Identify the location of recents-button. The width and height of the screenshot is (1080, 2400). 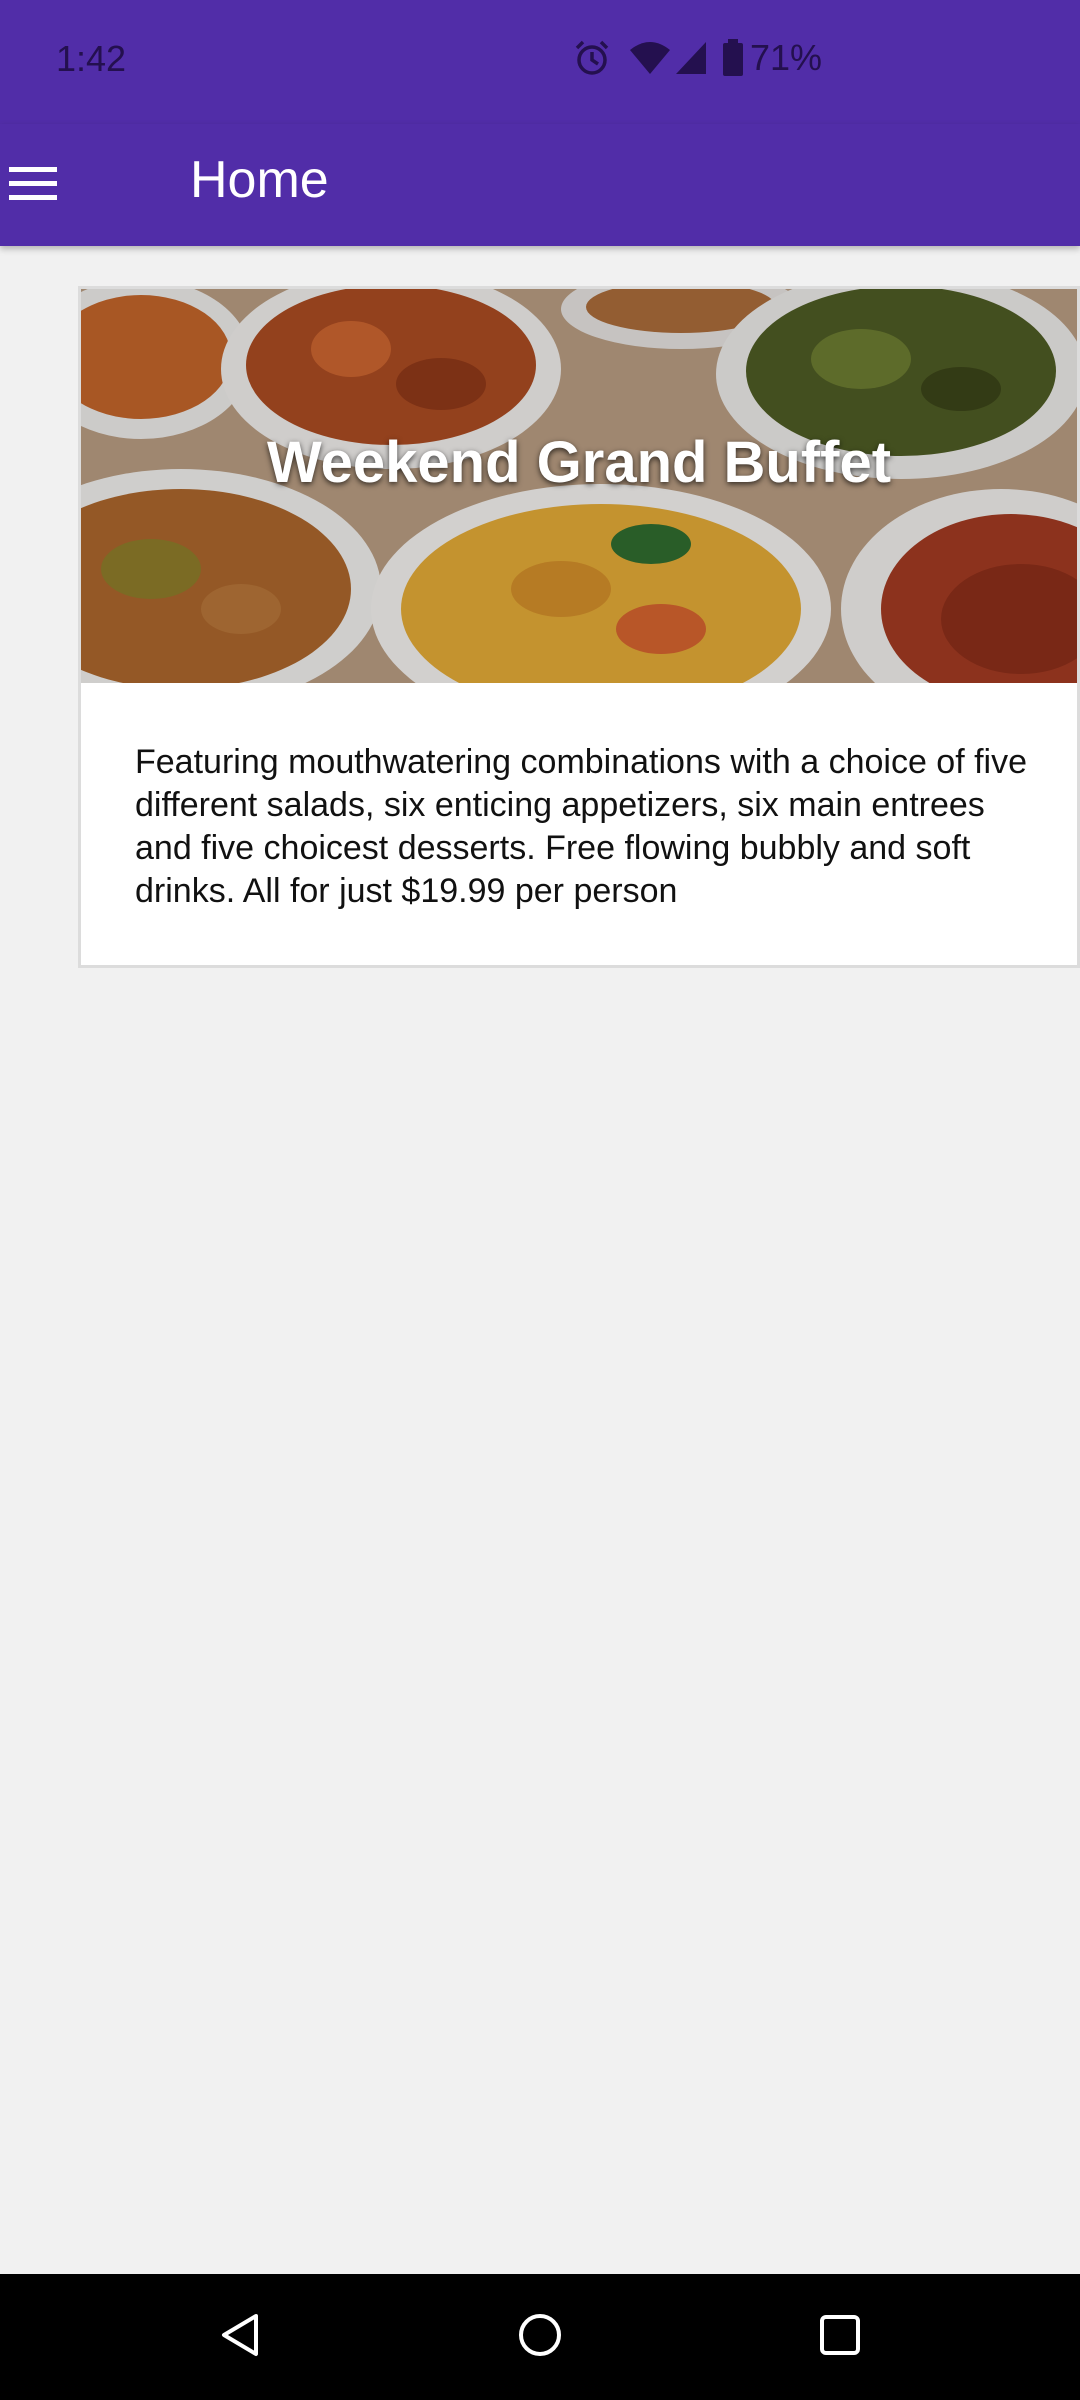
(840, 2337).